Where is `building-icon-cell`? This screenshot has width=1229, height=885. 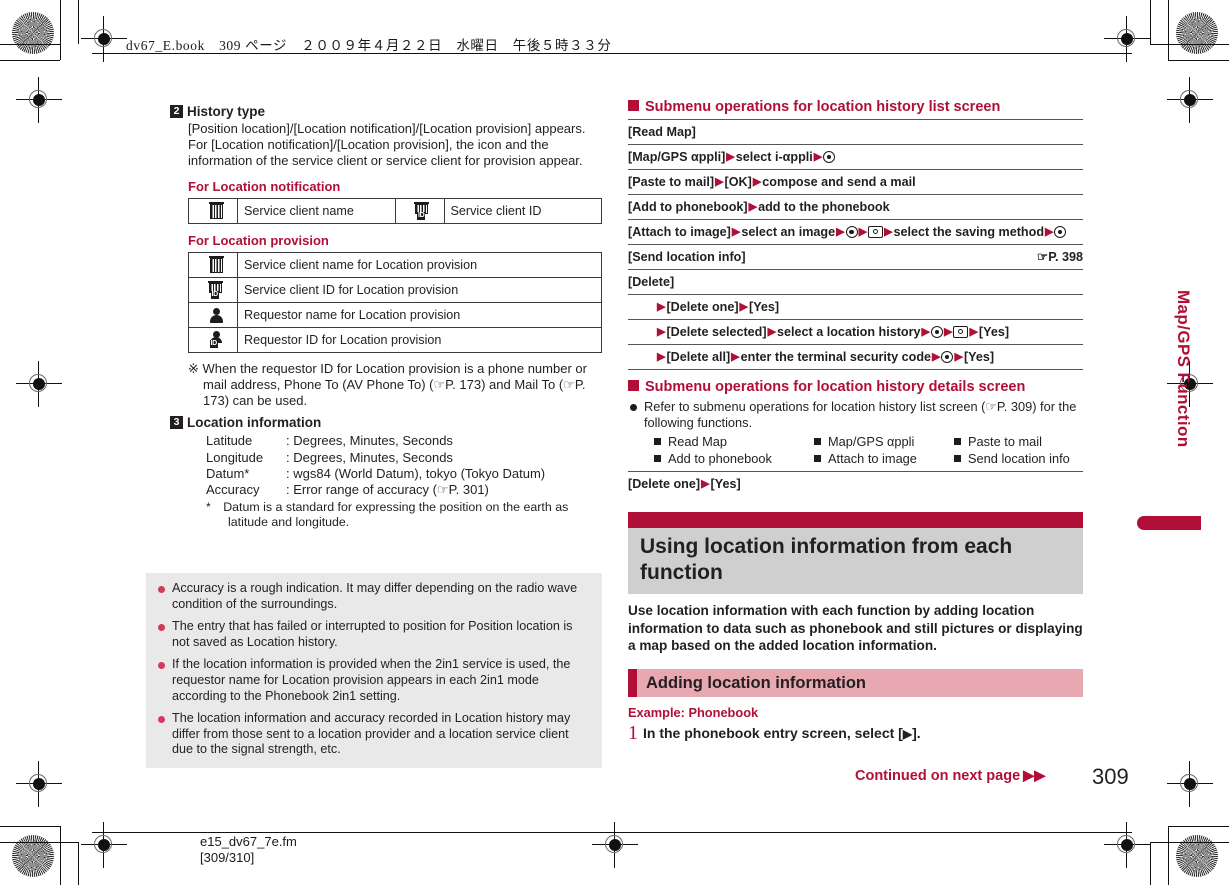 building-icon-cell is located at coordinates (213, 210).